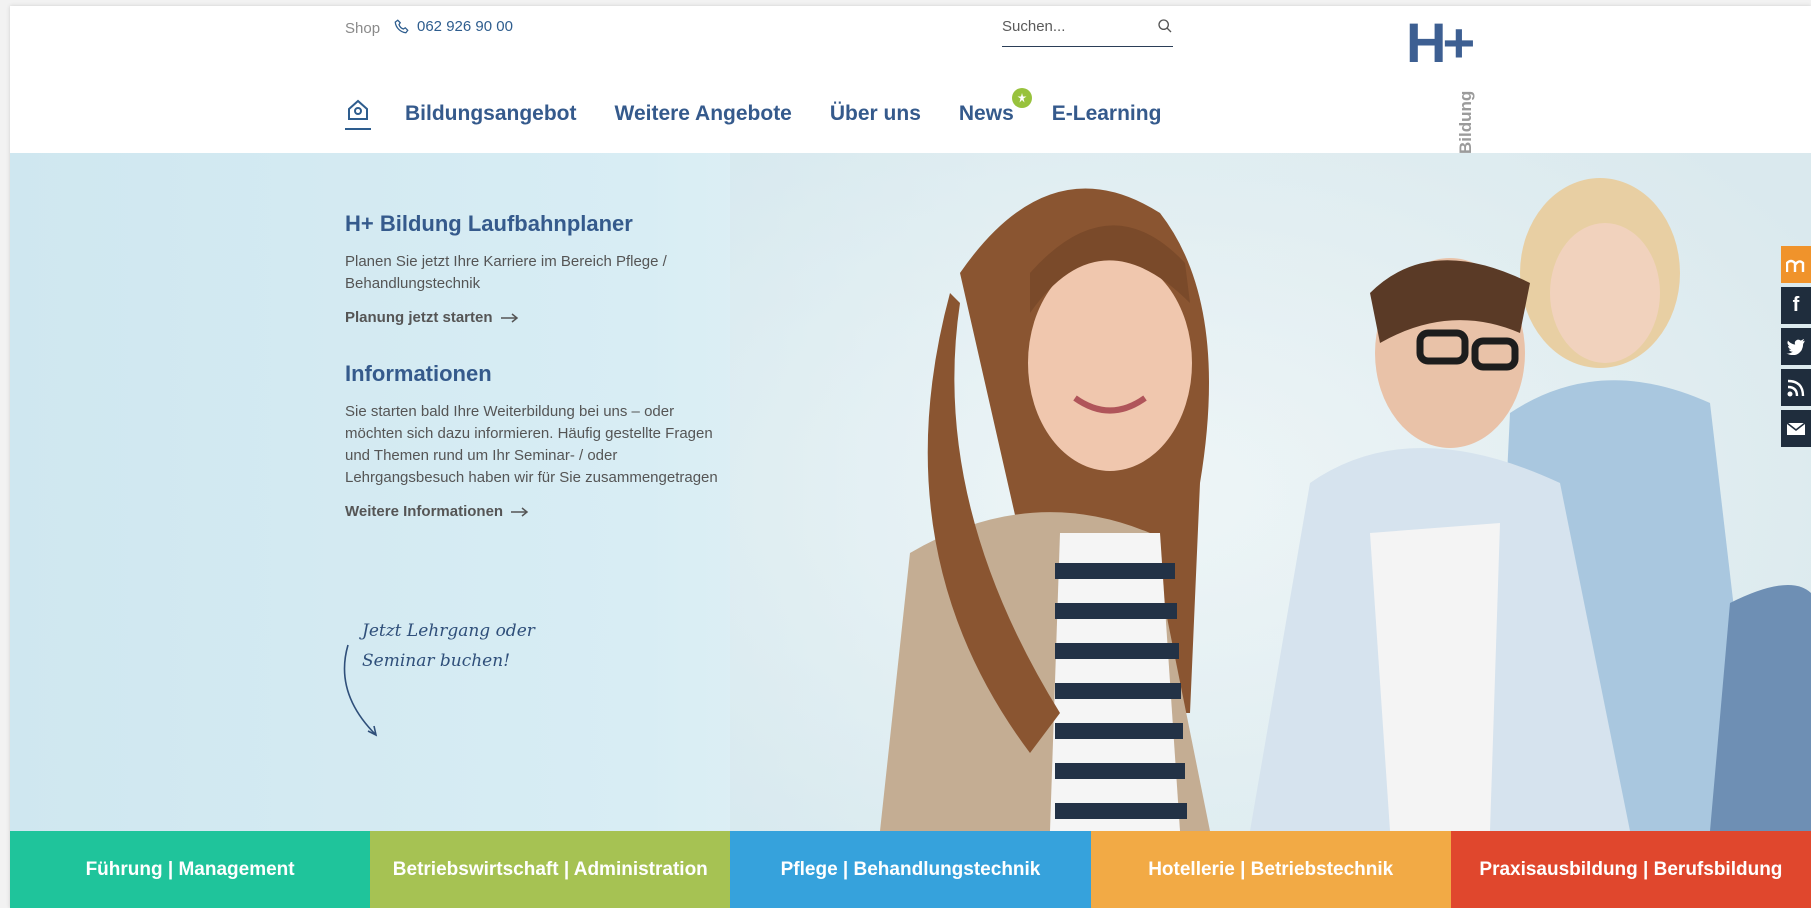 The height and width of the screenshot is (908, 1811). I want to click on nav-item-e-learning: E-Learning, so click(1107, 114).